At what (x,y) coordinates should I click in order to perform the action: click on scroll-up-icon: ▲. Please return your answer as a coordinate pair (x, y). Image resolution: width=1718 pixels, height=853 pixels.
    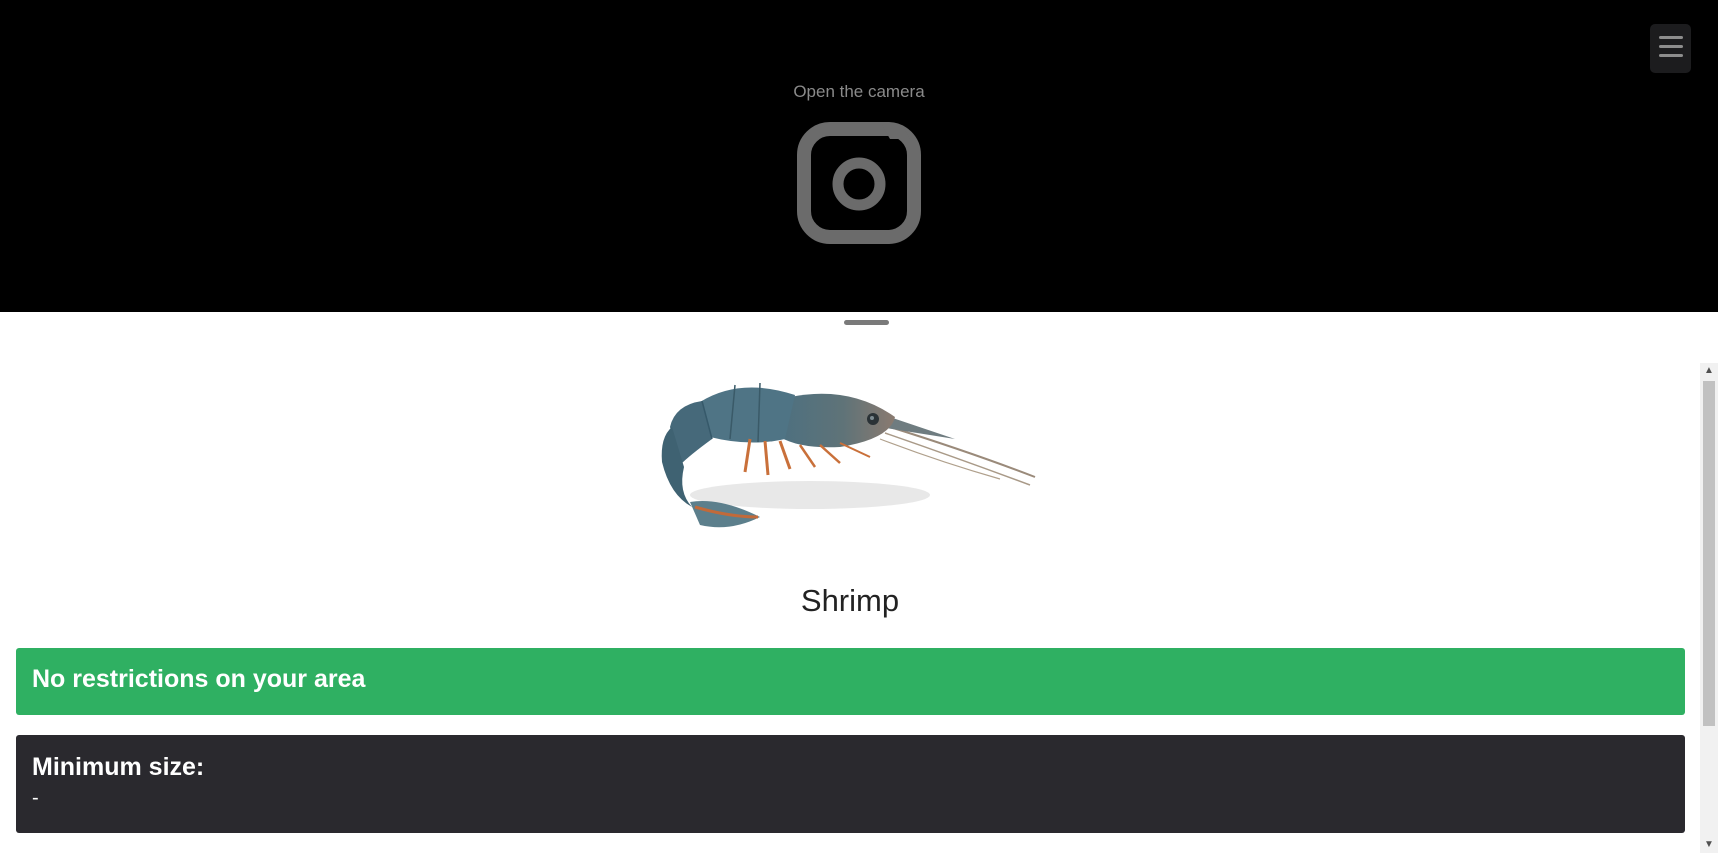
    Looking at the image, I should click on (1709, 371).